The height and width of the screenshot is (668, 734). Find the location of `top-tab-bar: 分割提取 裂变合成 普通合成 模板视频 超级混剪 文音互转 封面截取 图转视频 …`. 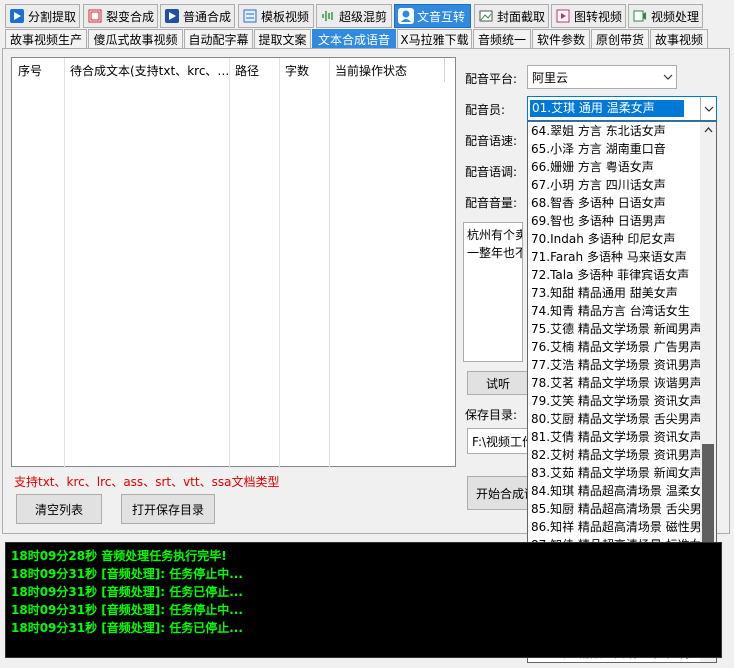

top-tab-bar: 分割提取 裂变合成 普通合成 模板视频 超级混剪 文音互转 封面截取 图转视频 … is located at coordinates (367, 16).